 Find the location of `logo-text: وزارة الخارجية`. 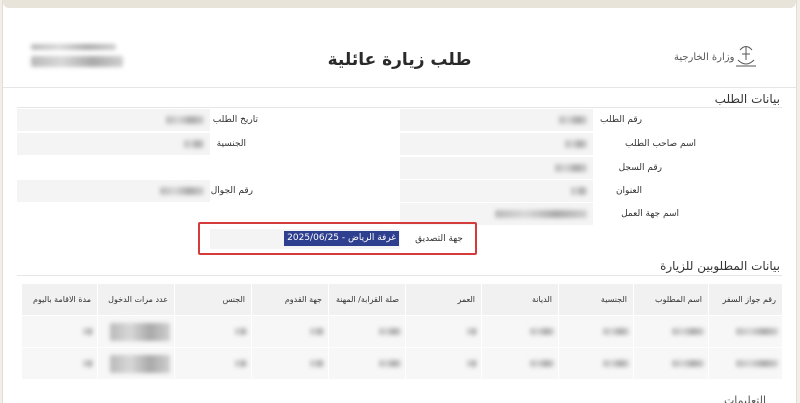

logo-text: وزارة الخارجية is located at coordinates (704, 57).